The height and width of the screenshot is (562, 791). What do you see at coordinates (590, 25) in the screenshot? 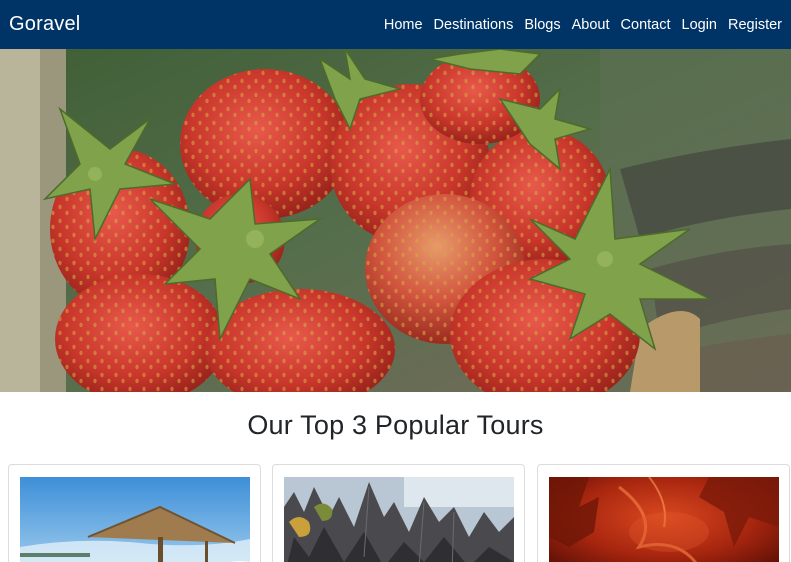
I see `nav-about-link: About` at bounding box center [590, 25].